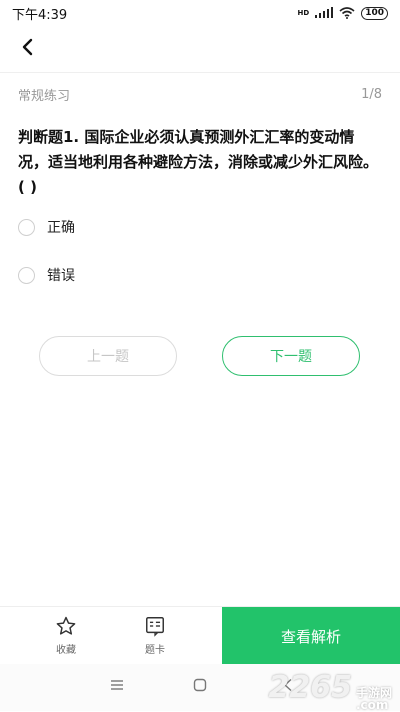 The height and width of the screenshot is (712, 400). I want to click on favorite-label: 收藏, so click(66, 650).